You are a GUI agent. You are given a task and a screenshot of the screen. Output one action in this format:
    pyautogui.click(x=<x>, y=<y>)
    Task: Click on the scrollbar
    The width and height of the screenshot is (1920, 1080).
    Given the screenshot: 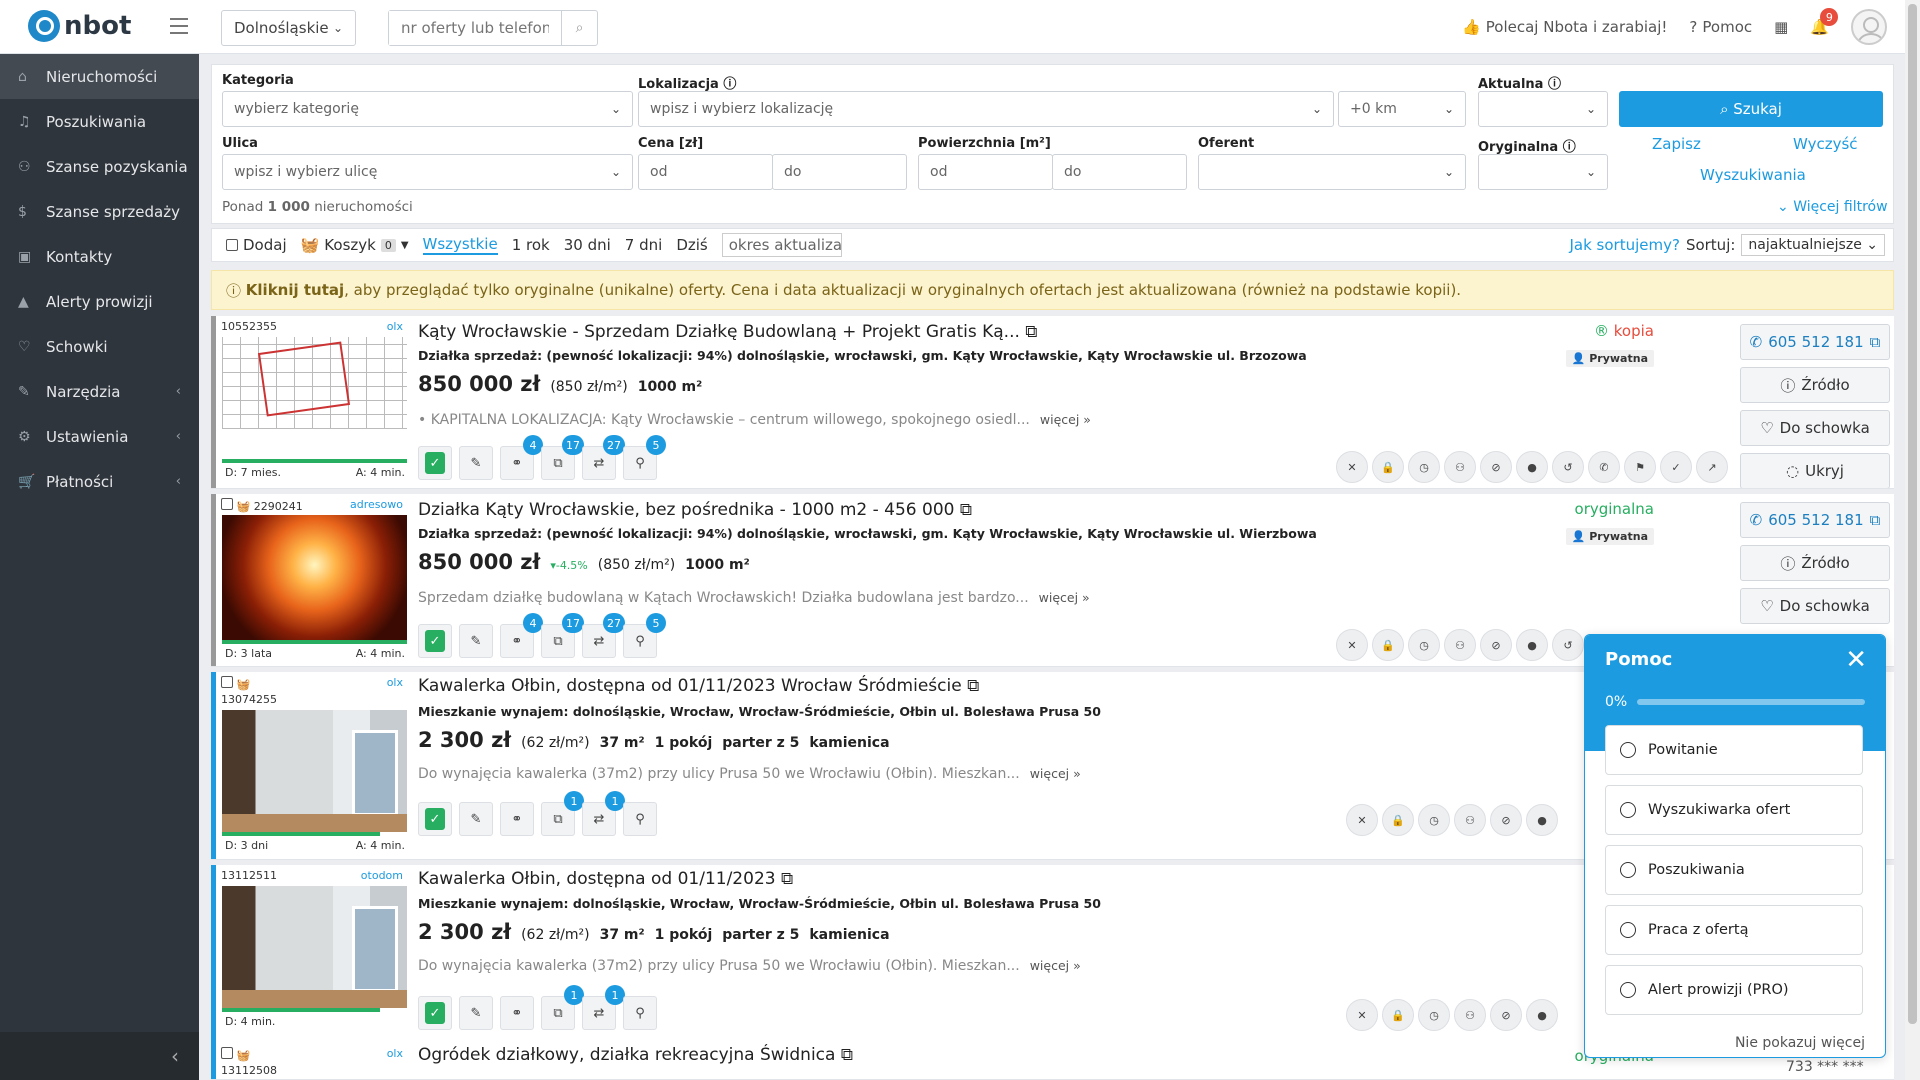 What is the action you would take?
    pyautogui.click(x=1912, y=540)
    